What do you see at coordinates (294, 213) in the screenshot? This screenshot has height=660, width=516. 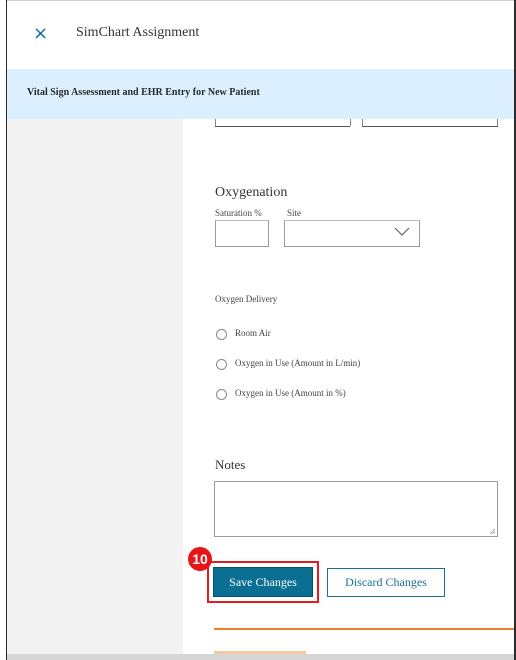 I see `site-label: Site` at bounding box center [294, 213].